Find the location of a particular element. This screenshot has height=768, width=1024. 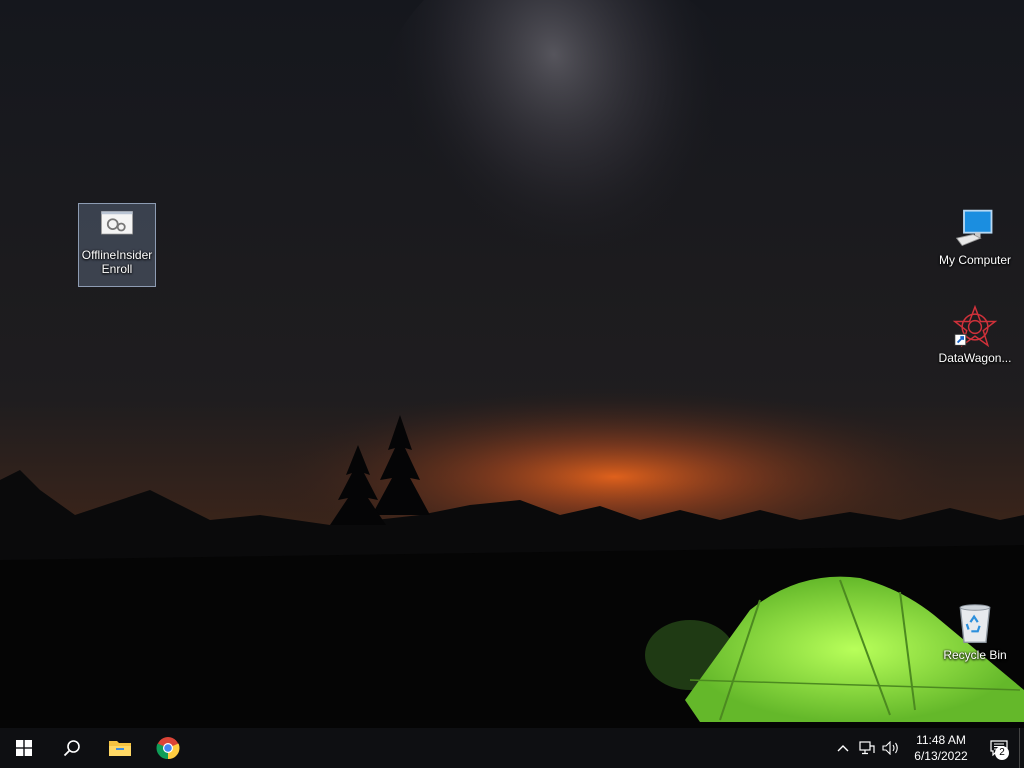

search-icon is located at coordinates (71, 748).